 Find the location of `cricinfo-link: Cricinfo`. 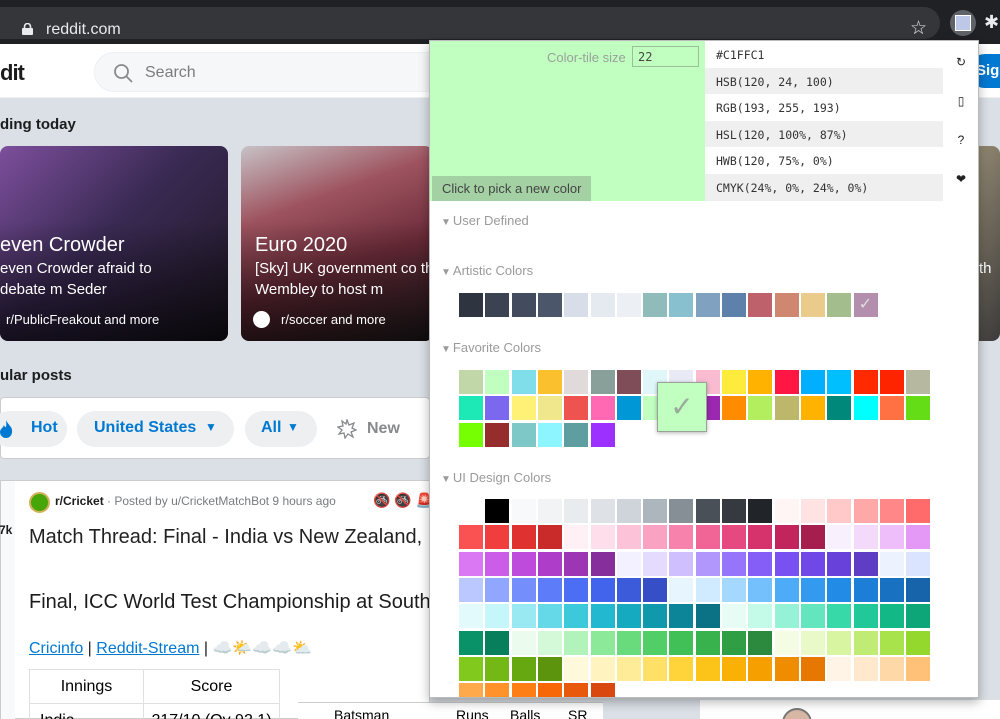

cricinfo-link: Cricinfo is located at coordinates (56, 648).